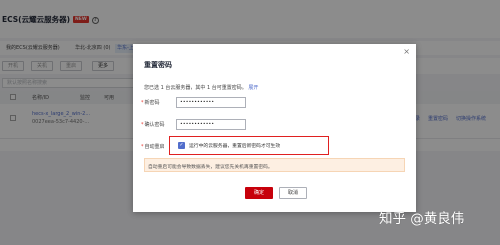 The height and width of the screenshot is (245, 500). Describe the element at coordinates (211, 124) in the screenshot. I see `confirm-password-input: ••••••••••••` at that location.